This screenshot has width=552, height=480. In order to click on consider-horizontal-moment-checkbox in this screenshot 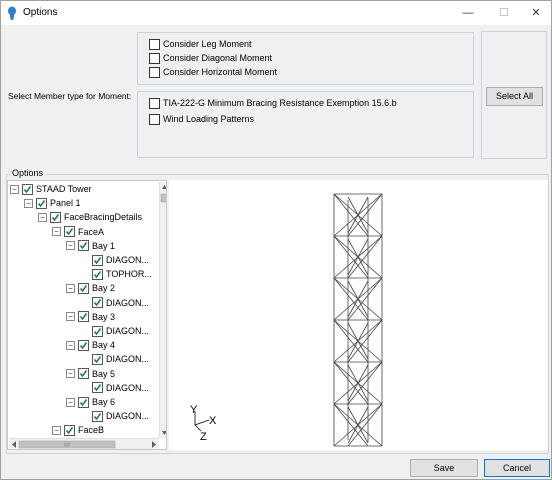, I will do `click(154, 72)`.